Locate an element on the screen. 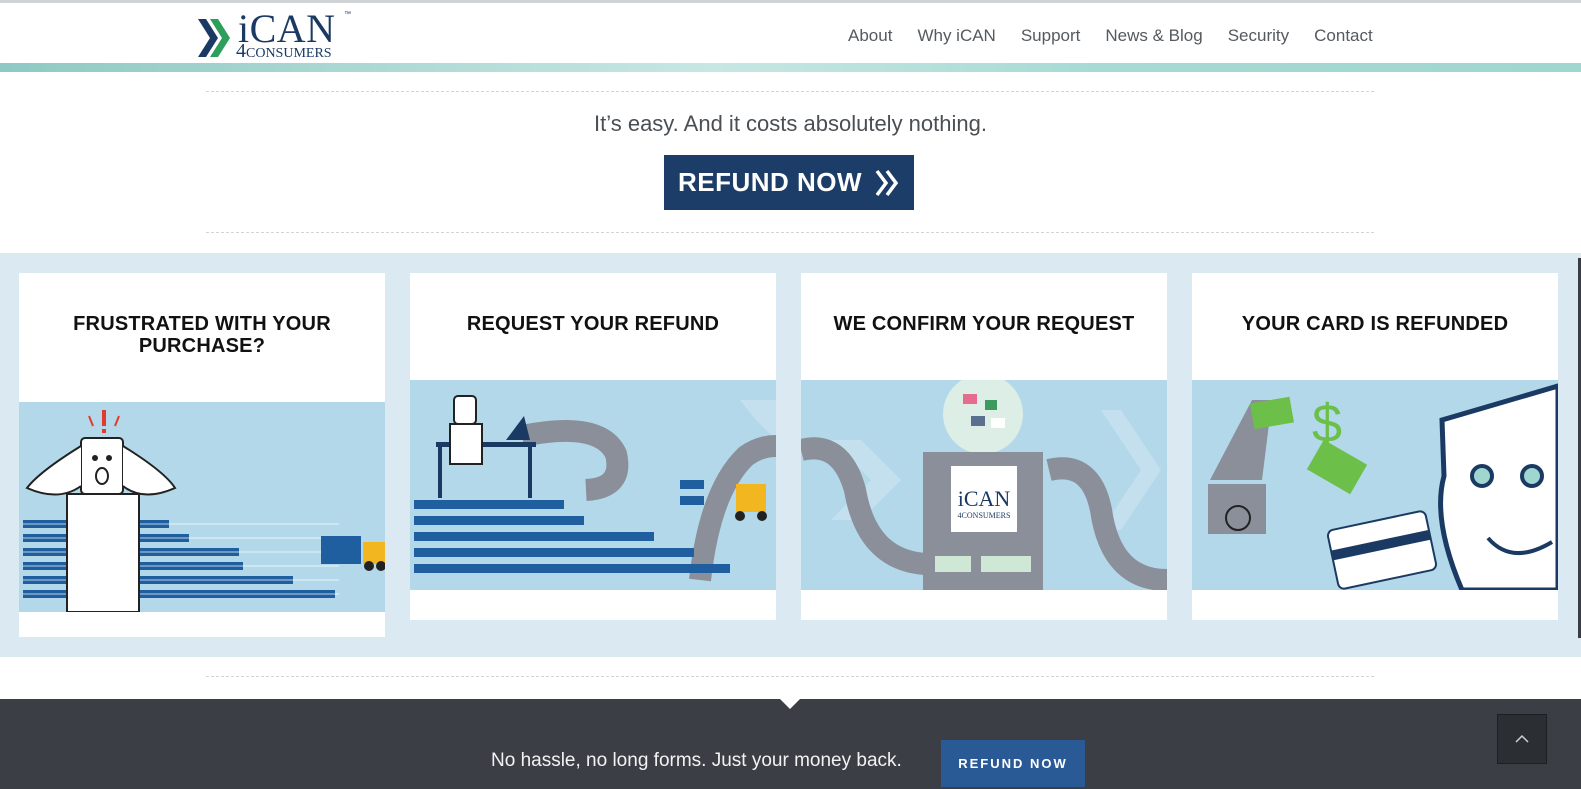 The image size is (1581, 789). step-card-frustrated: FRUSTRATED WITH YOUR PURCHASE? is located at coordinates (202, 455).